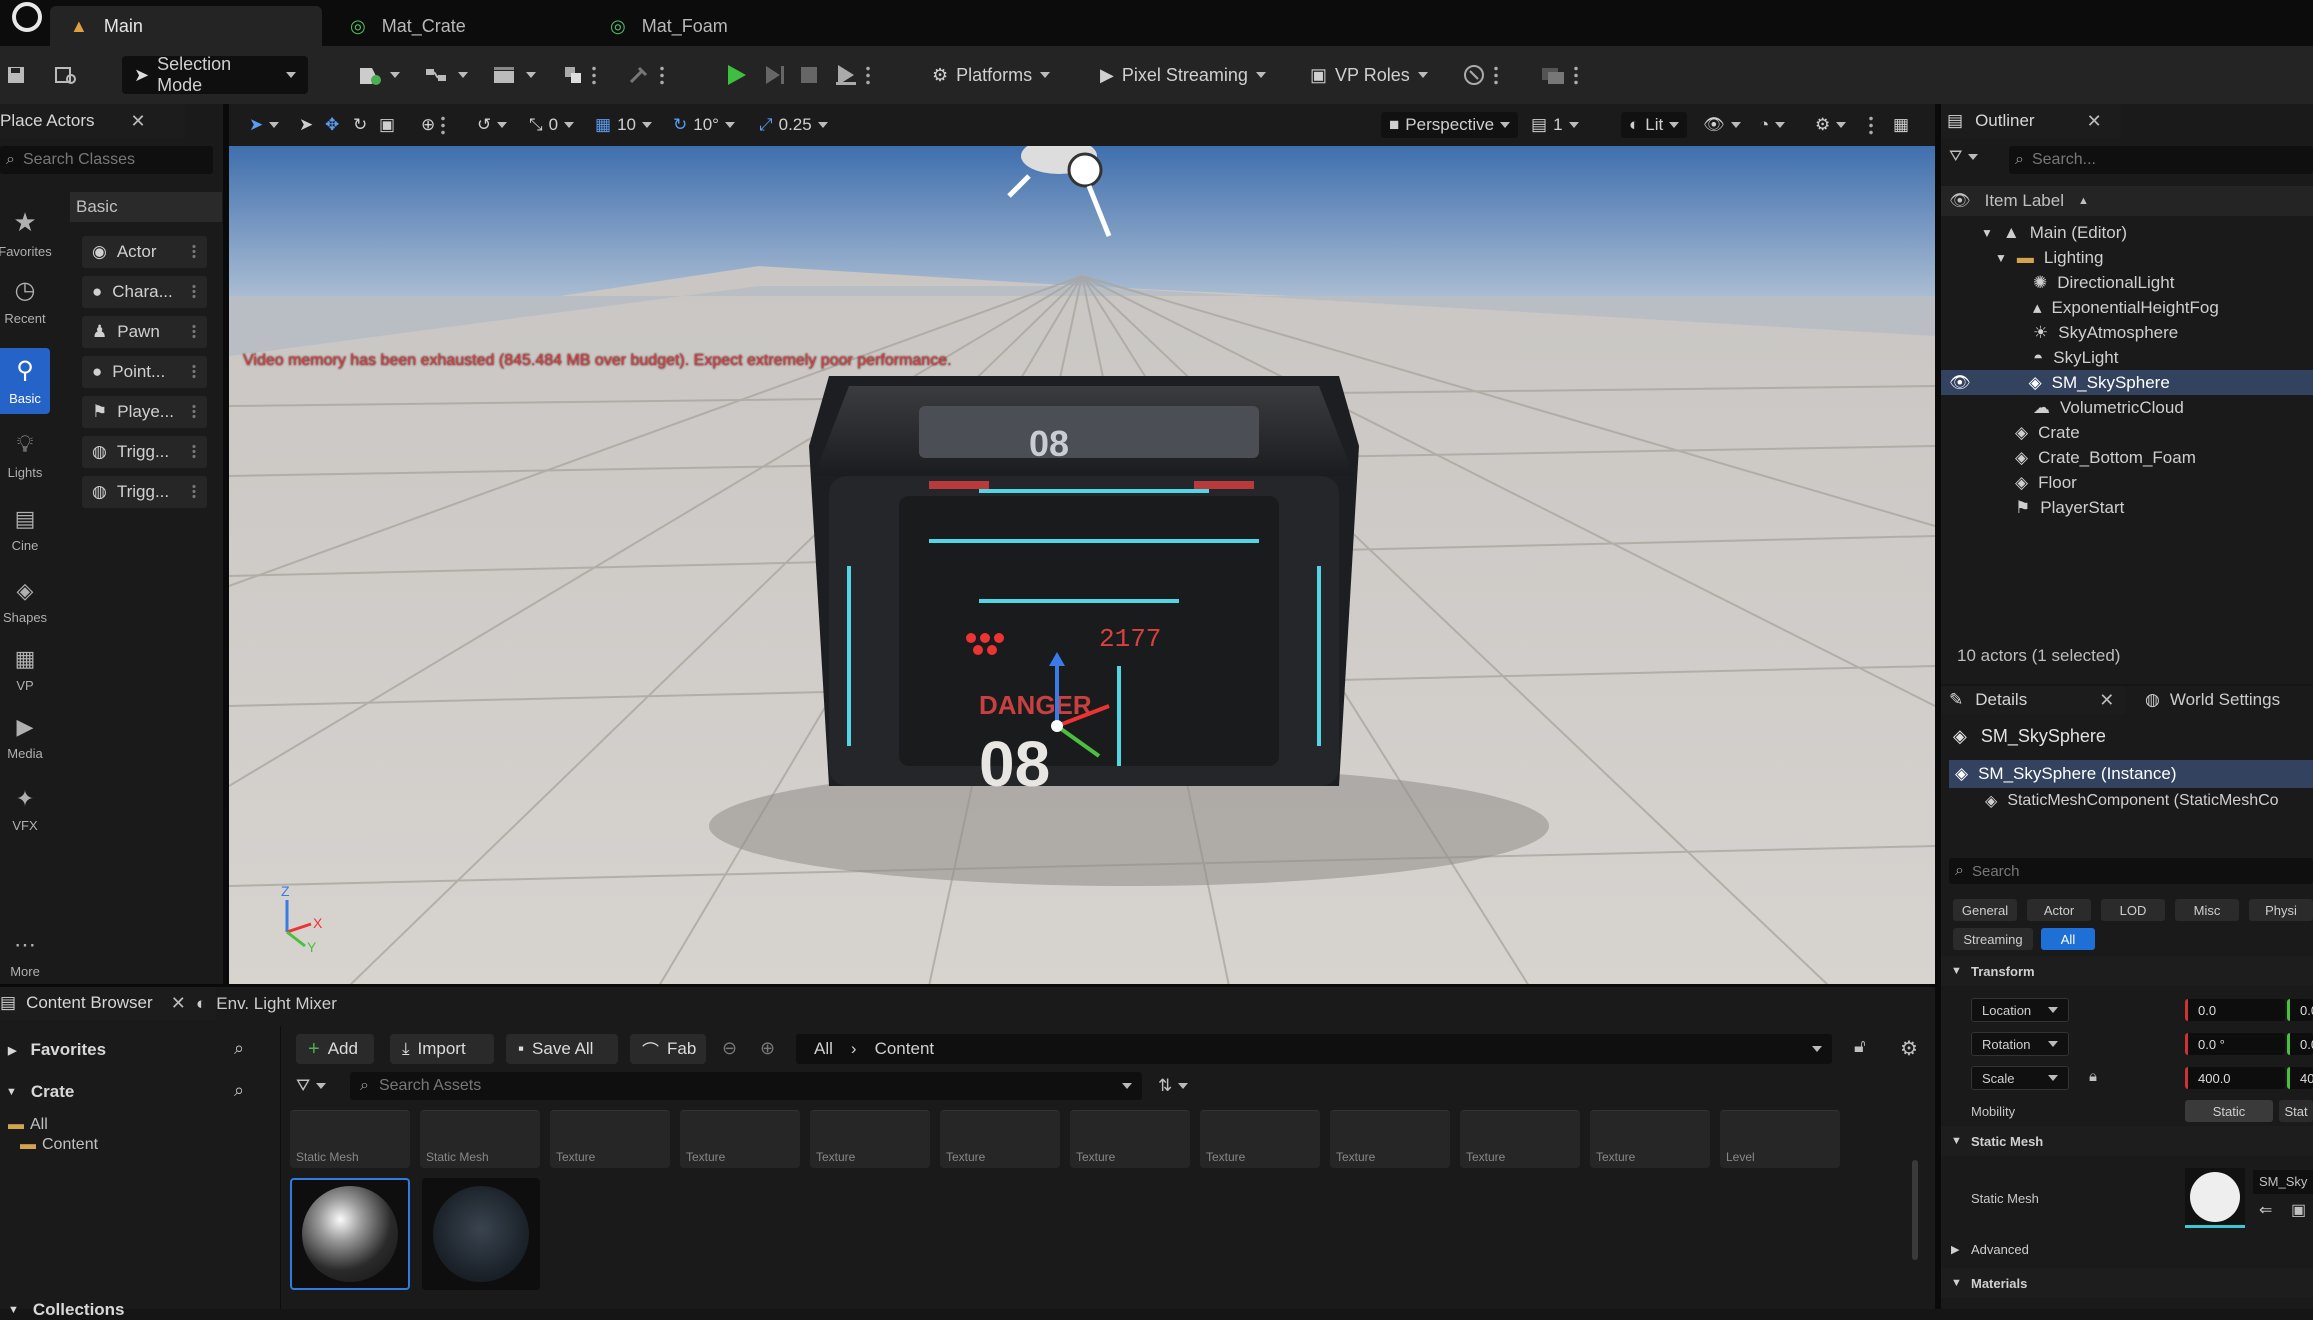 The image size is (2313, 1320). What do you see at coordinates (481, 1234) in the screenshot?
I see `asset-thumbnail` at bounding box center [481, 1234].